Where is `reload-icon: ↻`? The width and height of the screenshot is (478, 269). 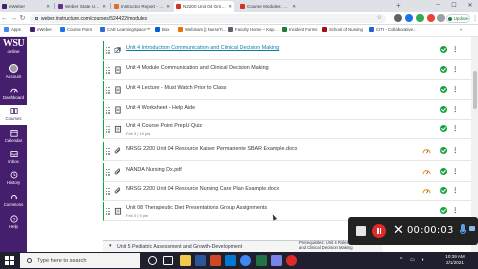
reload-icon: ↻ is located at coordinates (22, 18).